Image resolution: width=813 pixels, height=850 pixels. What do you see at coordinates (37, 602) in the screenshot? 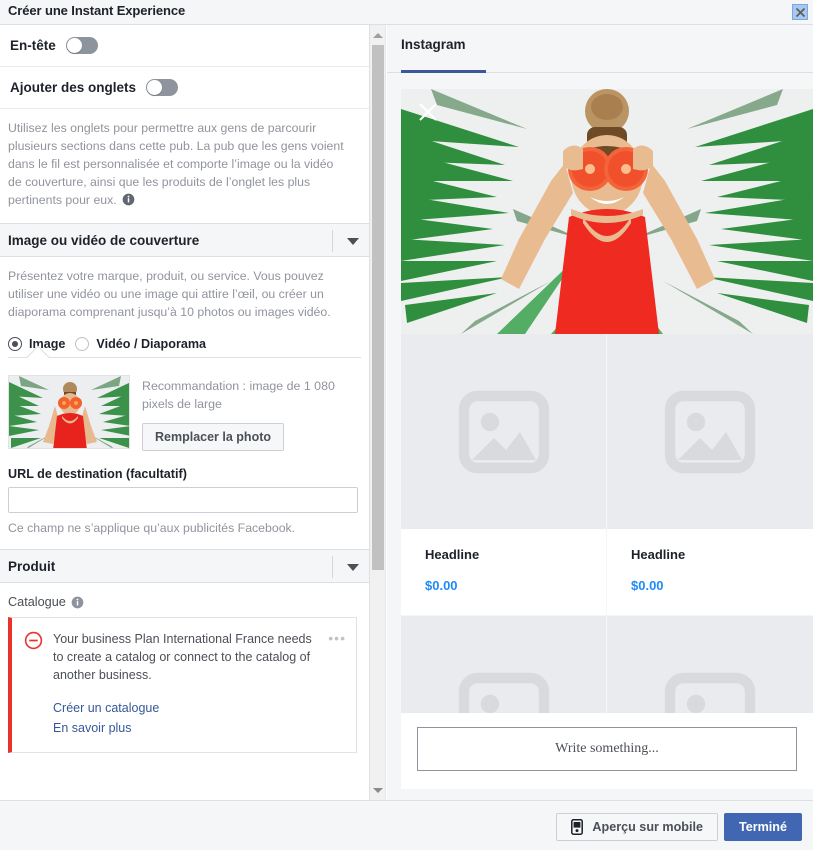
I see `catalogue-label: Catalogue` at bounding box center [37, 602].